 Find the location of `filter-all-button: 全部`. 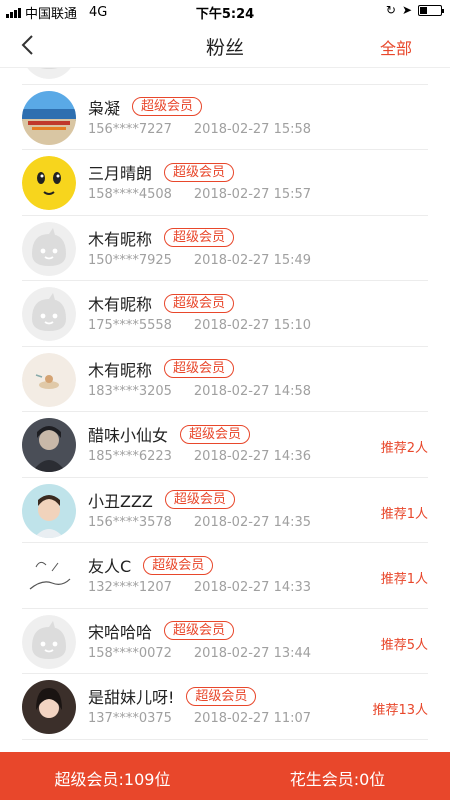

filter-all-button: 全部 is located at coordinates (396, 47).